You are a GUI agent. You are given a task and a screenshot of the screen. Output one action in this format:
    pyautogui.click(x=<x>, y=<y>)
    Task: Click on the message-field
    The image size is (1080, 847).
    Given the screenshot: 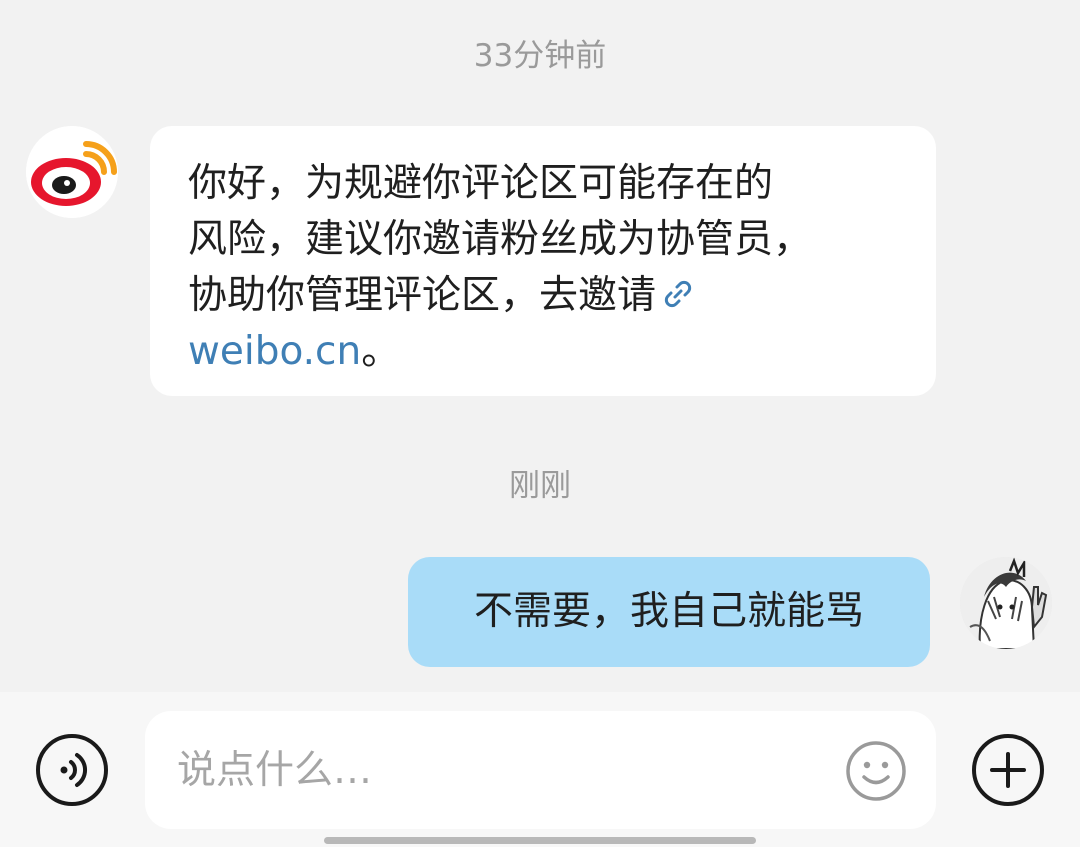 What is the action you would take?
    pyautogui.click(x=540, y=770)
    